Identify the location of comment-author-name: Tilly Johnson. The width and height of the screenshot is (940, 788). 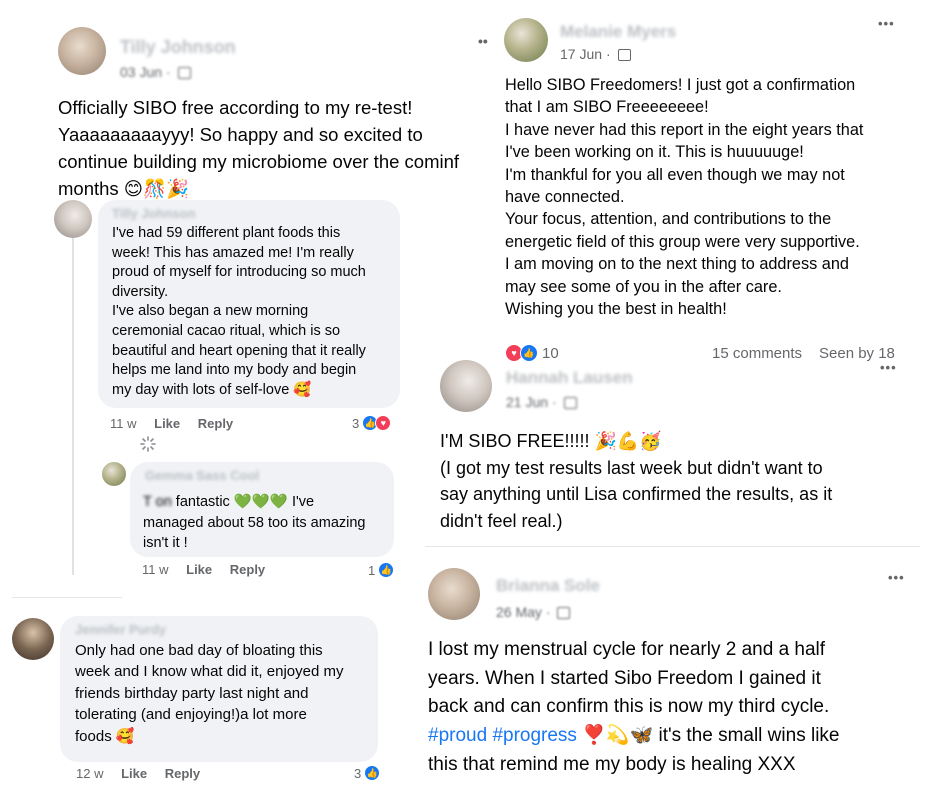
(154, 213).